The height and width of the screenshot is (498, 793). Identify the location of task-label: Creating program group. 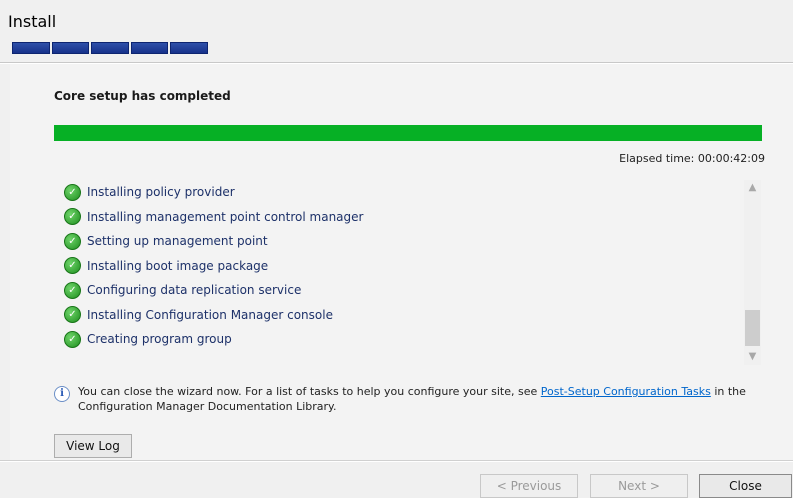
(159, 339).